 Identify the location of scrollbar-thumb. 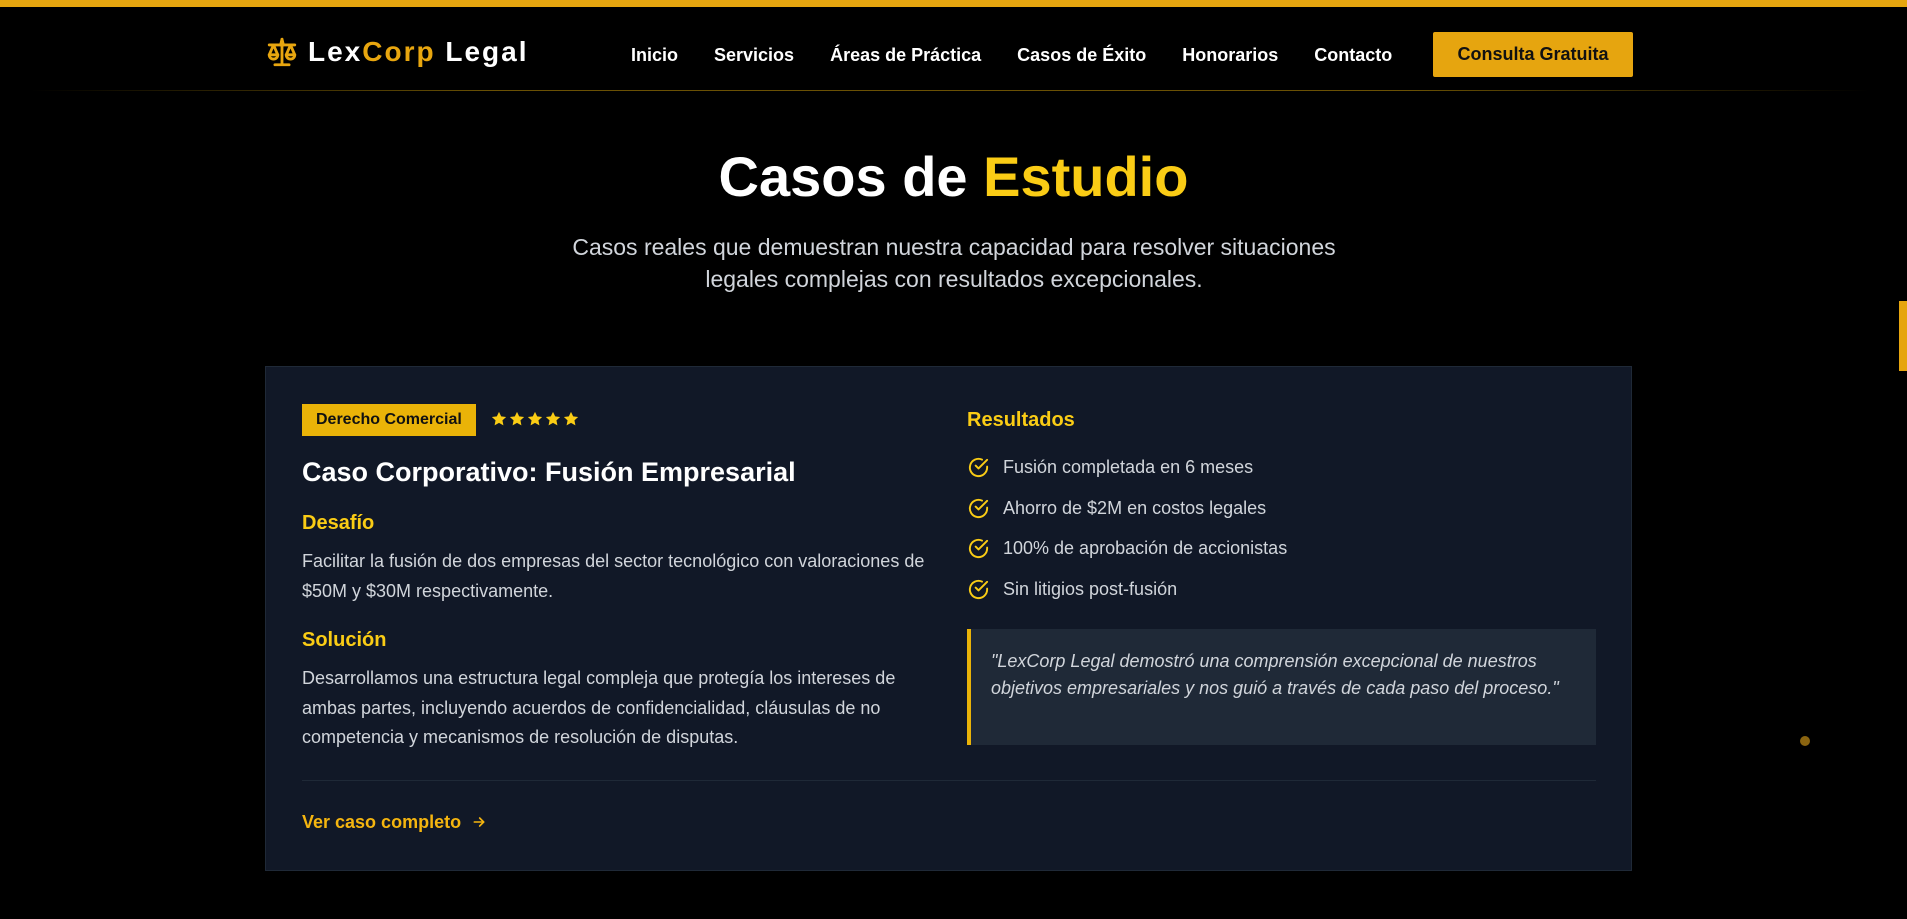
(1903, 336).